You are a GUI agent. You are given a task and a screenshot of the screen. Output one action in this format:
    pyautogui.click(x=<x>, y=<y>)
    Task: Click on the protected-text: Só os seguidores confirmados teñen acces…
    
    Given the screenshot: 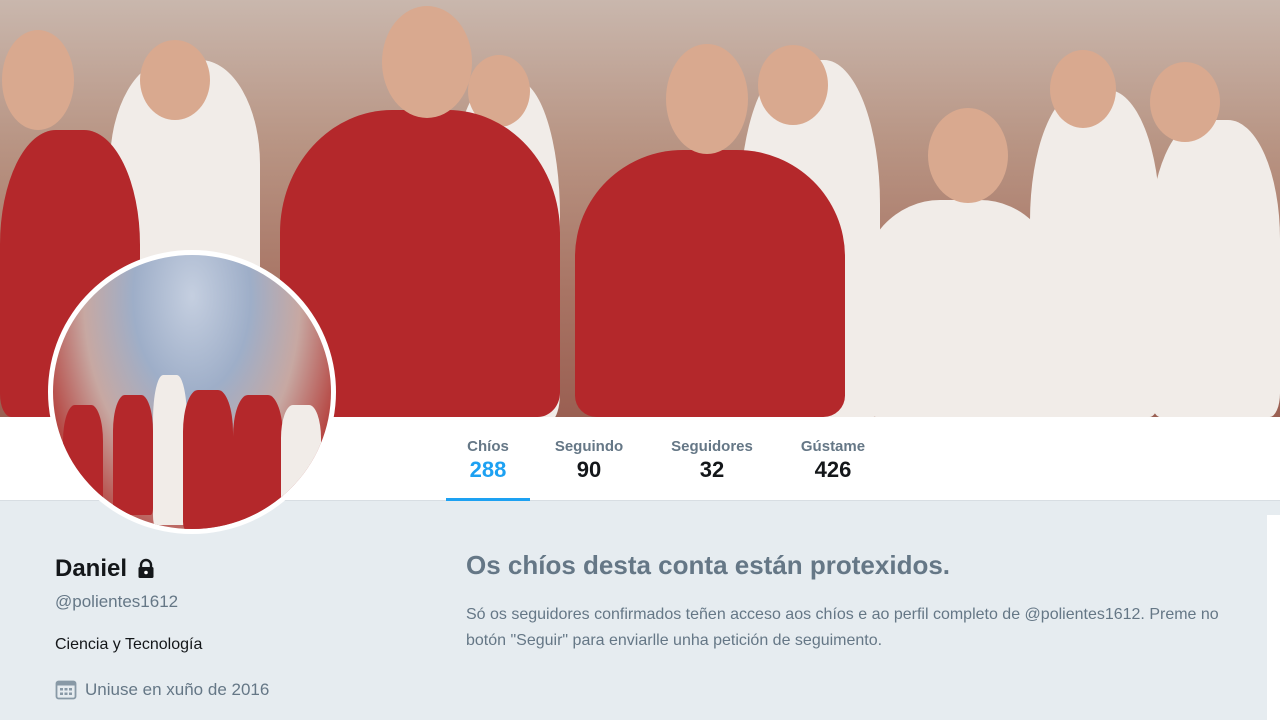 What is the action you would take?
    pyautogui.click(x=842, y=627)
    